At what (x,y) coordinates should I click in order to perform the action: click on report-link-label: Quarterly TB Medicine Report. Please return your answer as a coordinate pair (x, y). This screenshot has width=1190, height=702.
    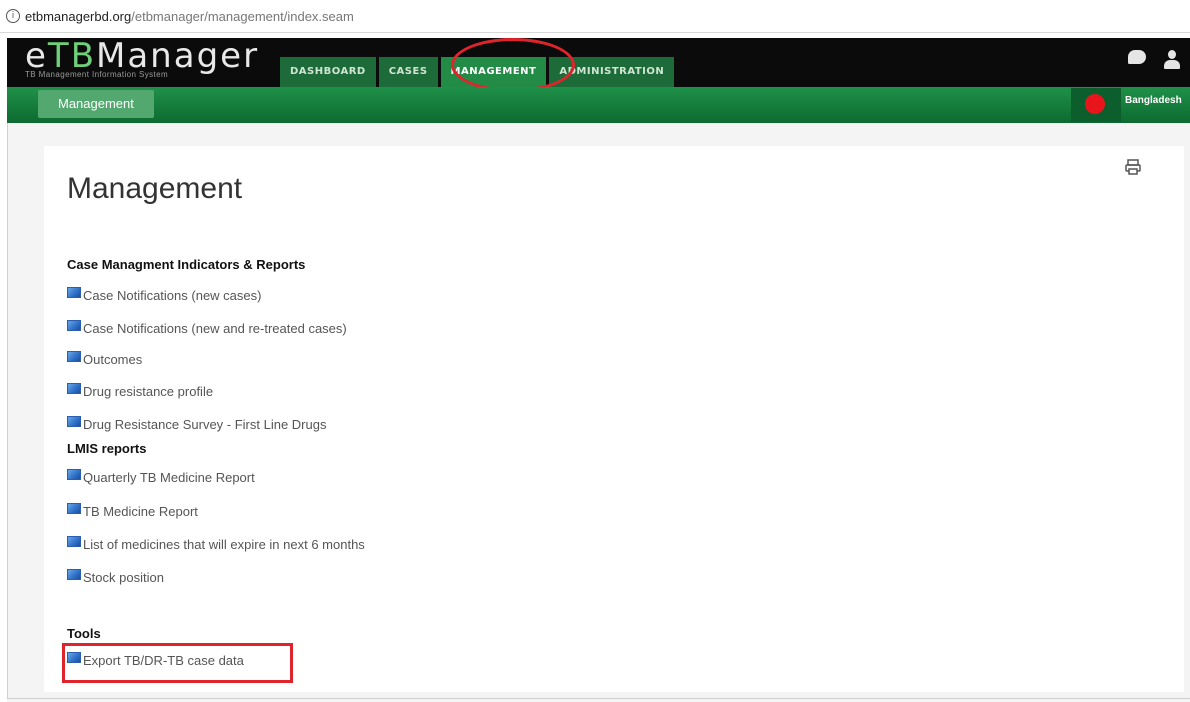
    Looking at the image, I should click on (169, 477).